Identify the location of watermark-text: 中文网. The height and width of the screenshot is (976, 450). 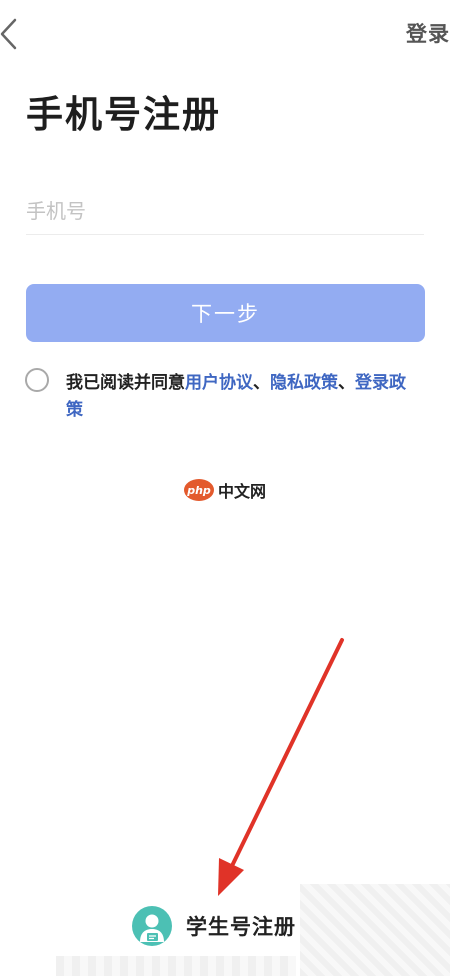
(242, 491).